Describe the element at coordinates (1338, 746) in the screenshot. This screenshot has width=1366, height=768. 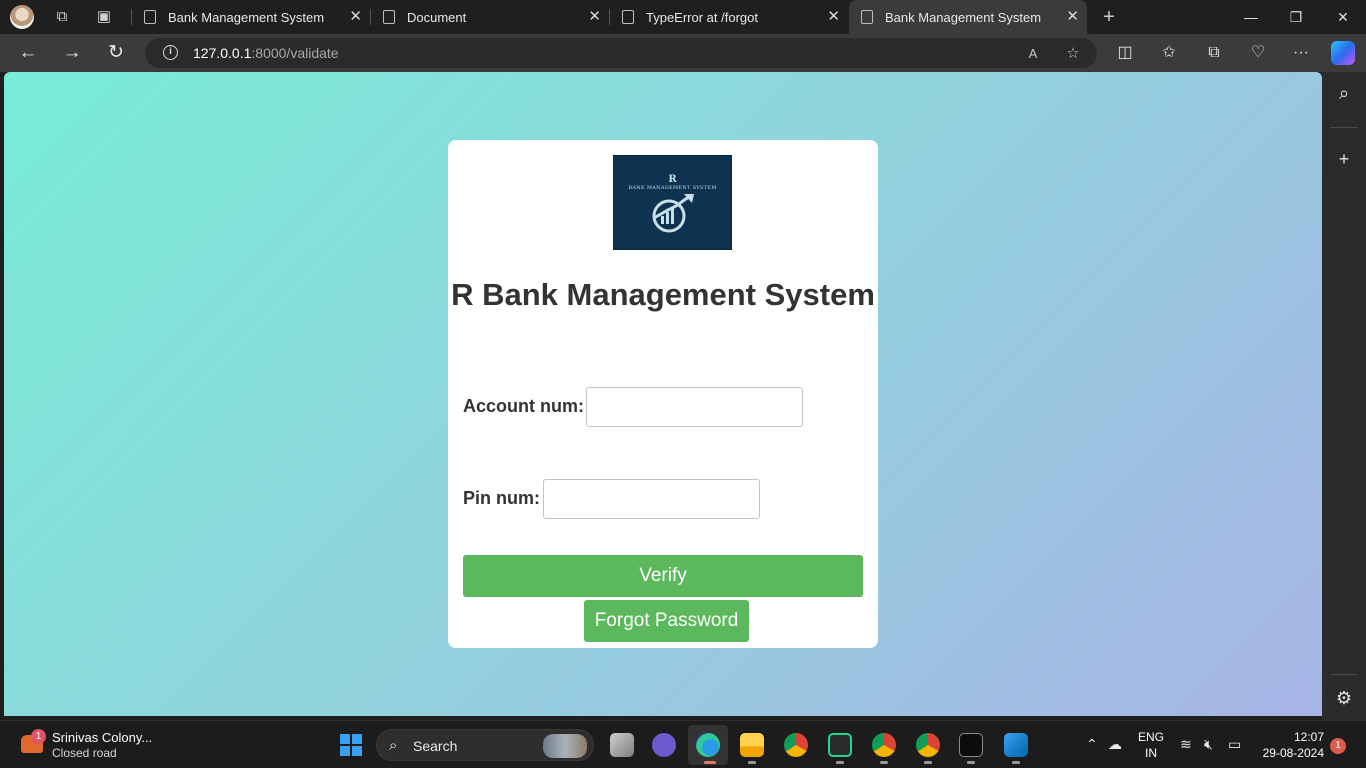
I see `notification-badge: 1` at that location.